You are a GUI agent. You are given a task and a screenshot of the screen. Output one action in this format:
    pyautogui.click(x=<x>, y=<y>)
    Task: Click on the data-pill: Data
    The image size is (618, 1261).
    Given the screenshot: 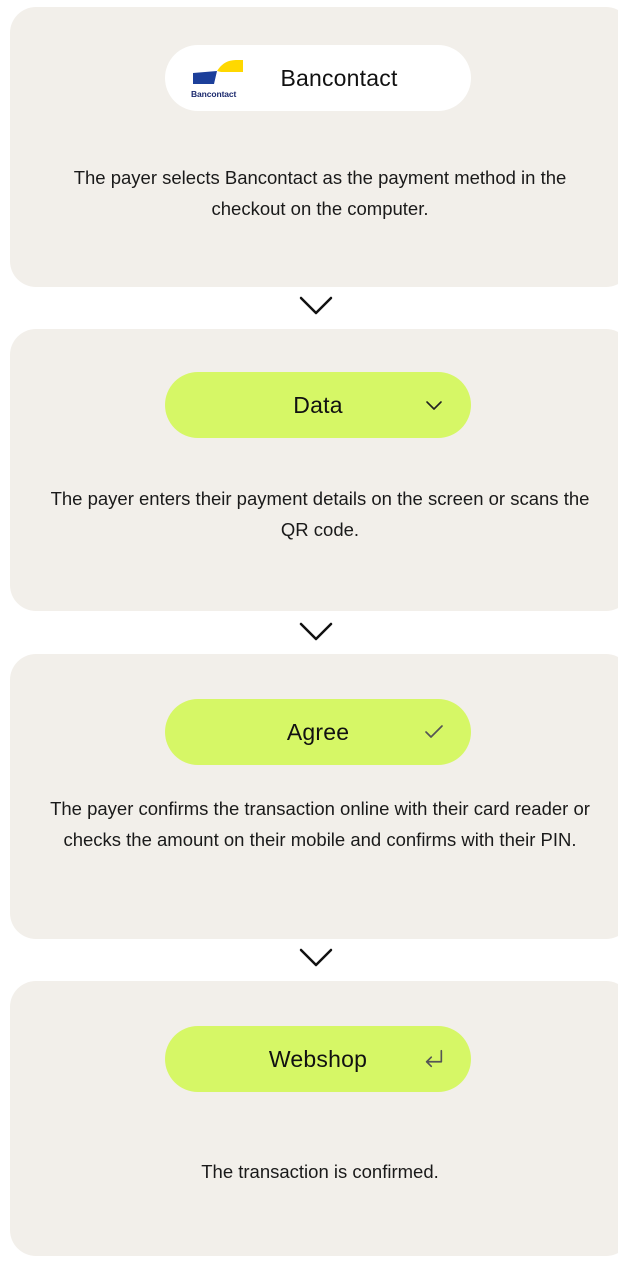 What is the action you would take?
    pyautogui.click(x=318, y=405)
    